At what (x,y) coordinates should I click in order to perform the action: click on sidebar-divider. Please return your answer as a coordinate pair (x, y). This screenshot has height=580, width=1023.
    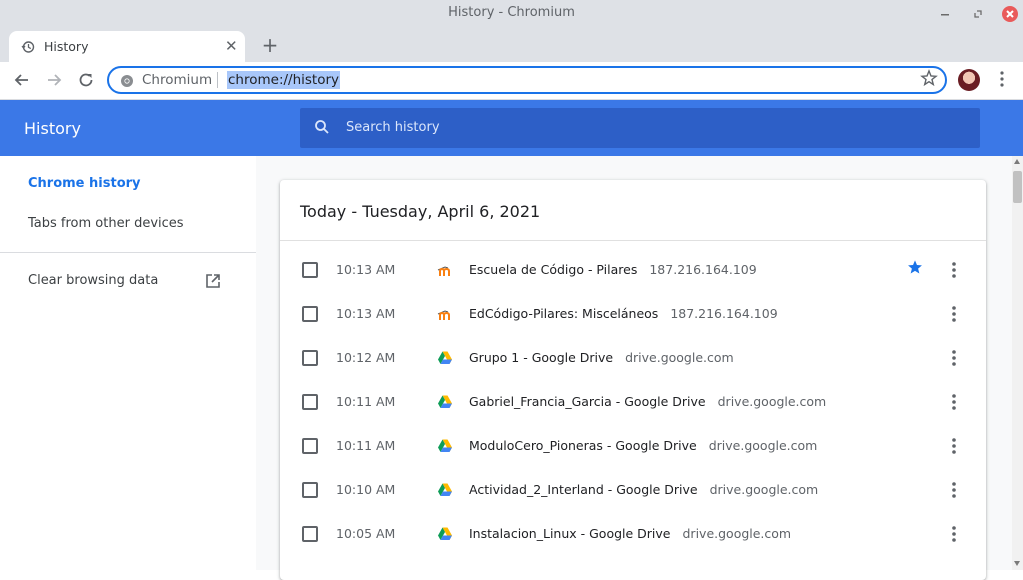
    Looking at the image, I should click on (128, 252).